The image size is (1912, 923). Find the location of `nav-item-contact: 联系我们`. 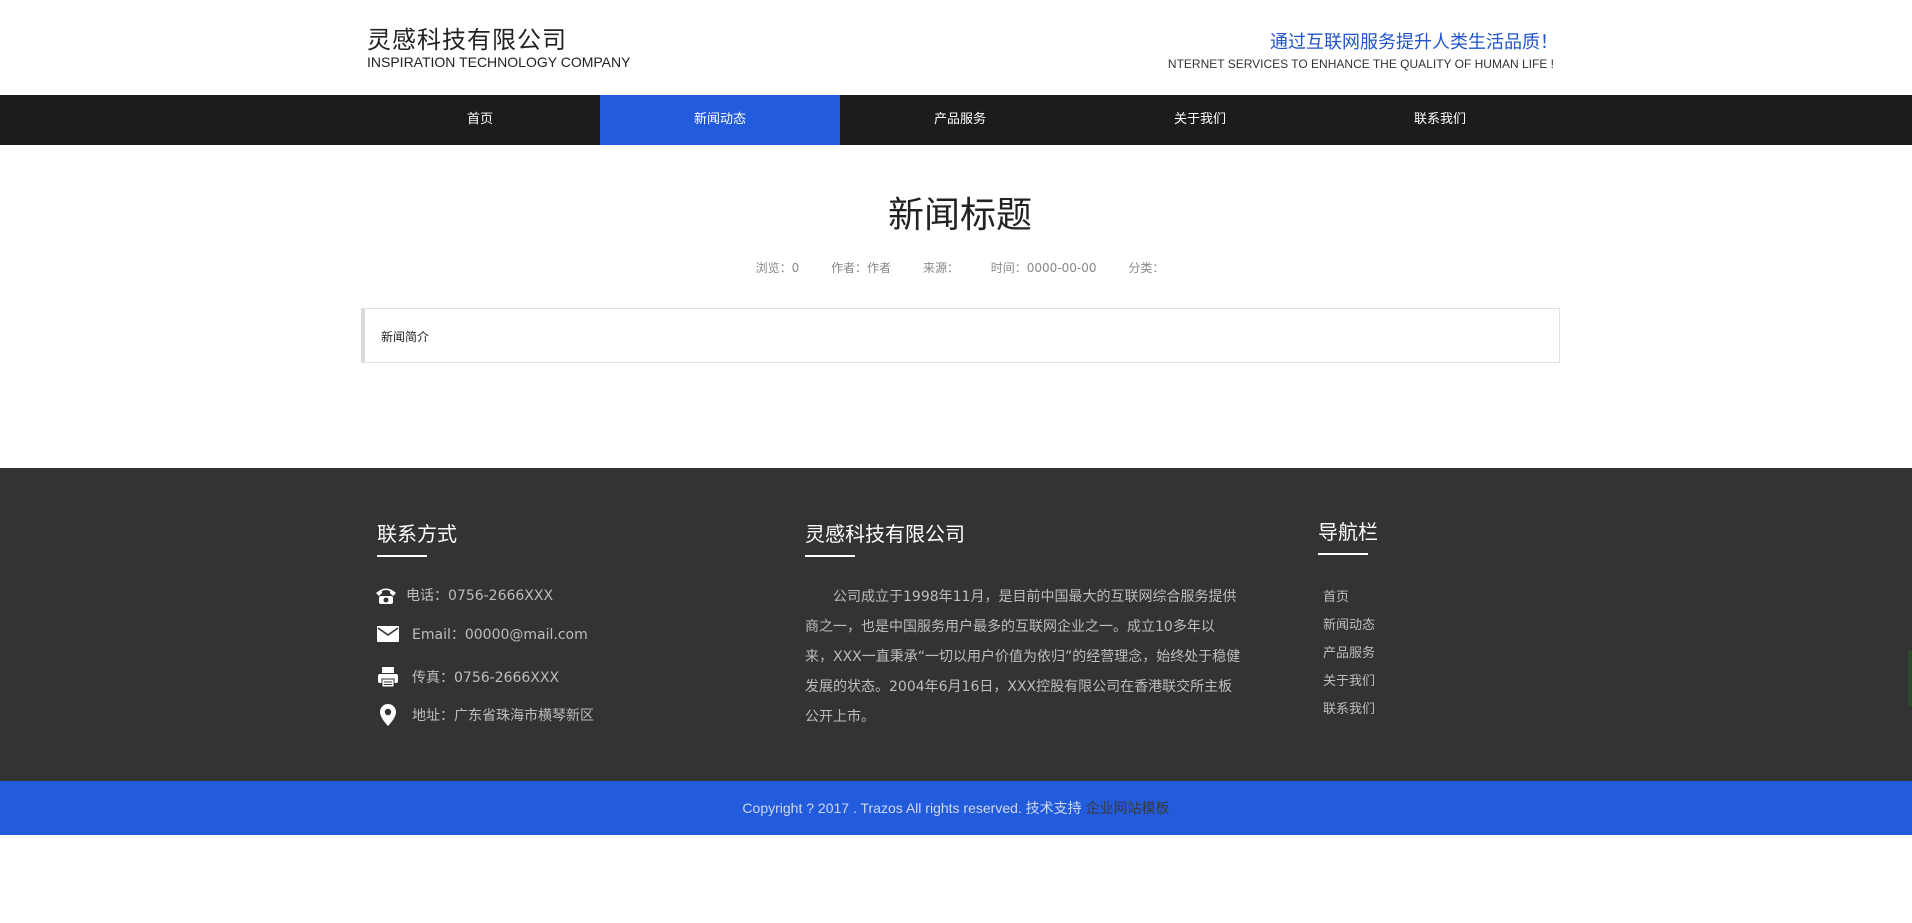

nav-item-contact: 联系我们 is located at coordinates (1440, 120).